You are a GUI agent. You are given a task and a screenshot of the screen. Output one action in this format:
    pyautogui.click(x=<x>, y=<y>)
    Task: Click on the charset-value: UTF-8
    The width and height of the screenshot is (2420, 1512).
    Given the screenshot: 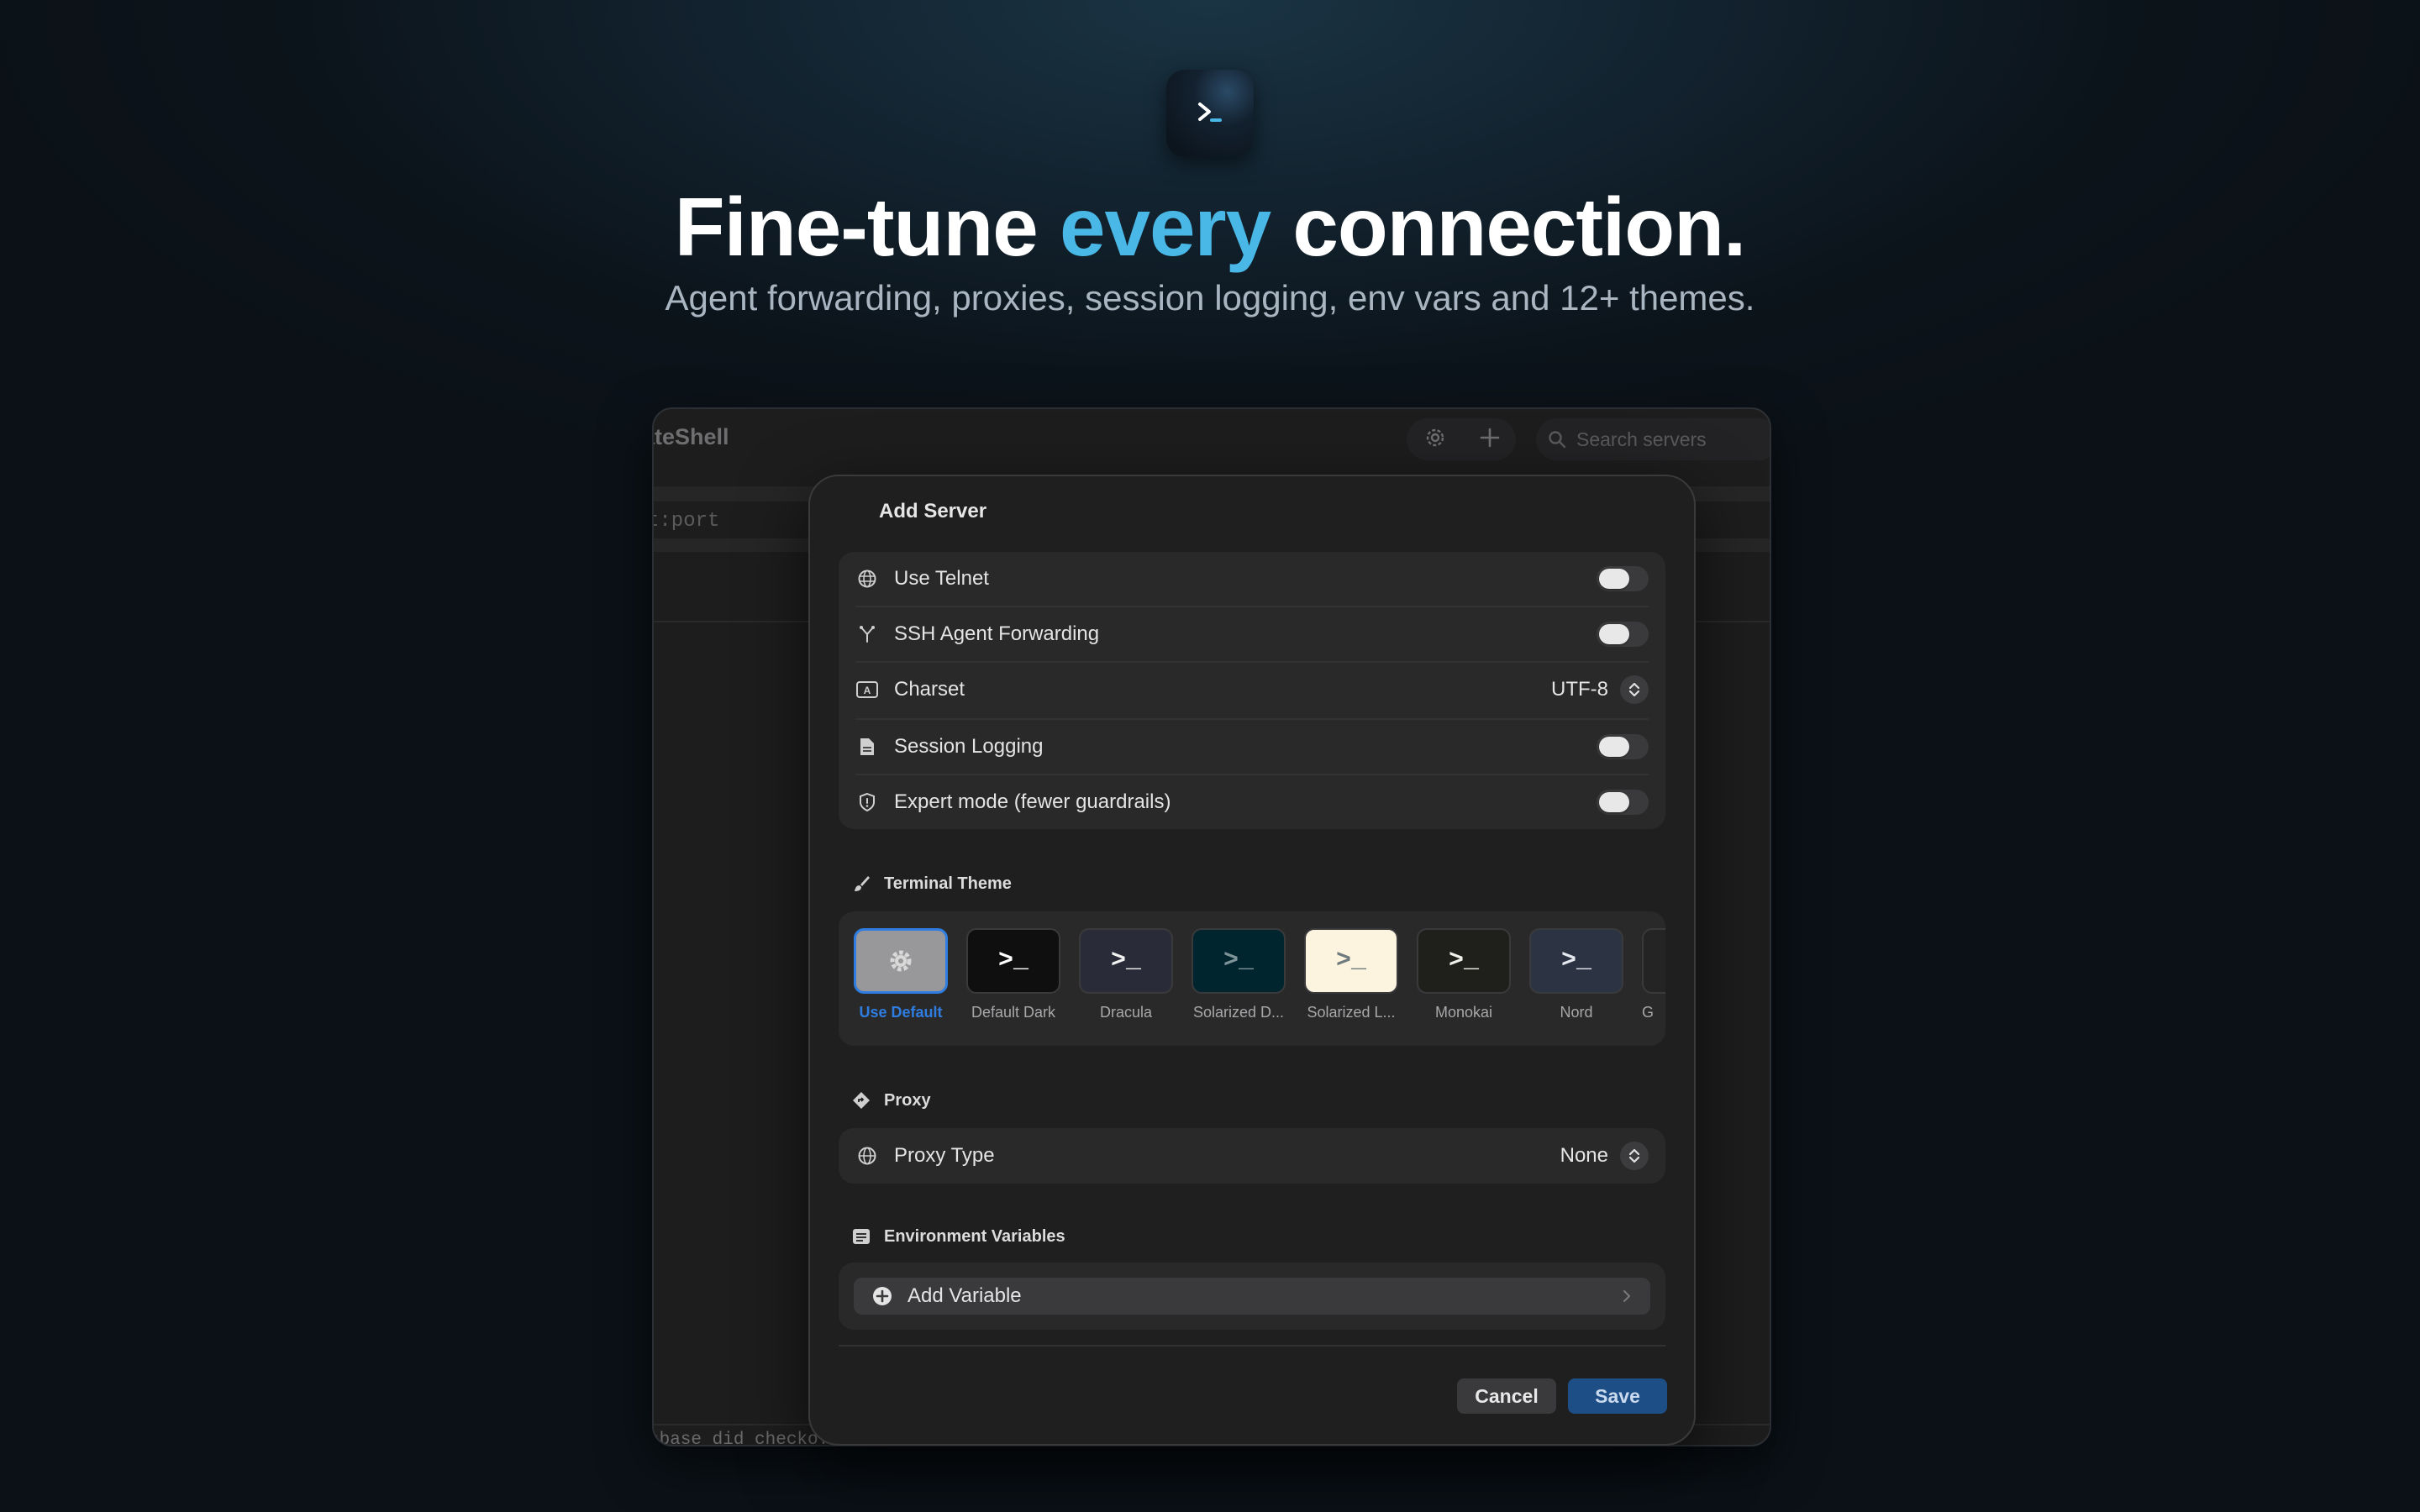 What is the action you would take?
    pyautogui.click(x=1579, y=689)
    